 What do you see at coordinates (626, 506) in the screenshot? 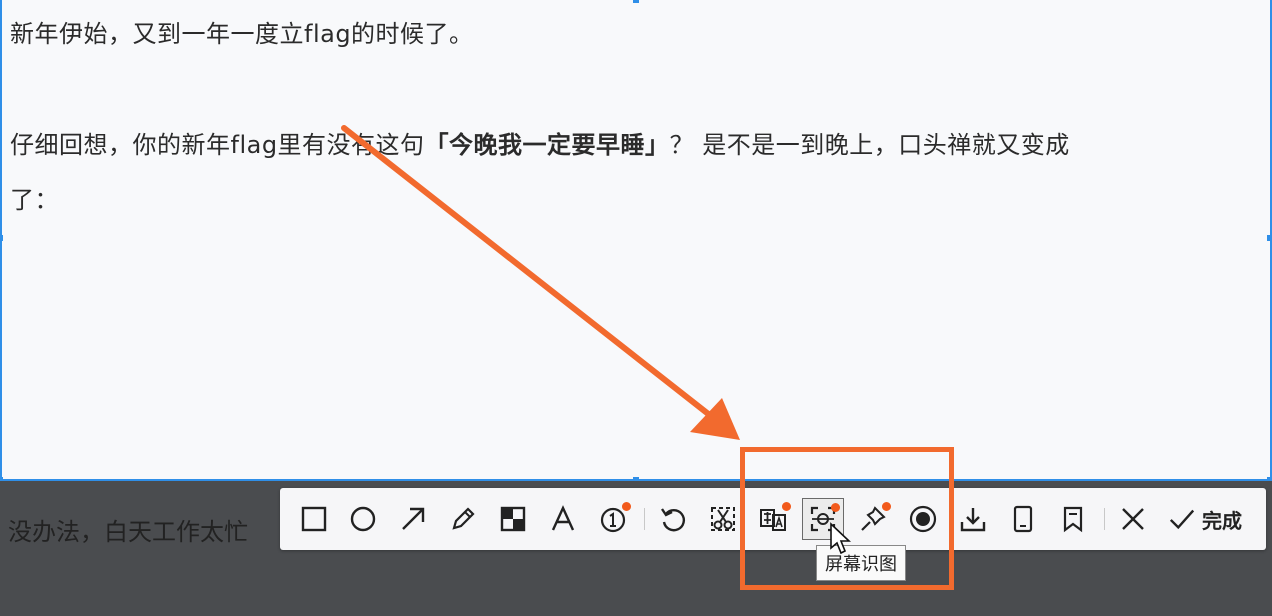
I see `new-badge` at bounding box center [626, 506].